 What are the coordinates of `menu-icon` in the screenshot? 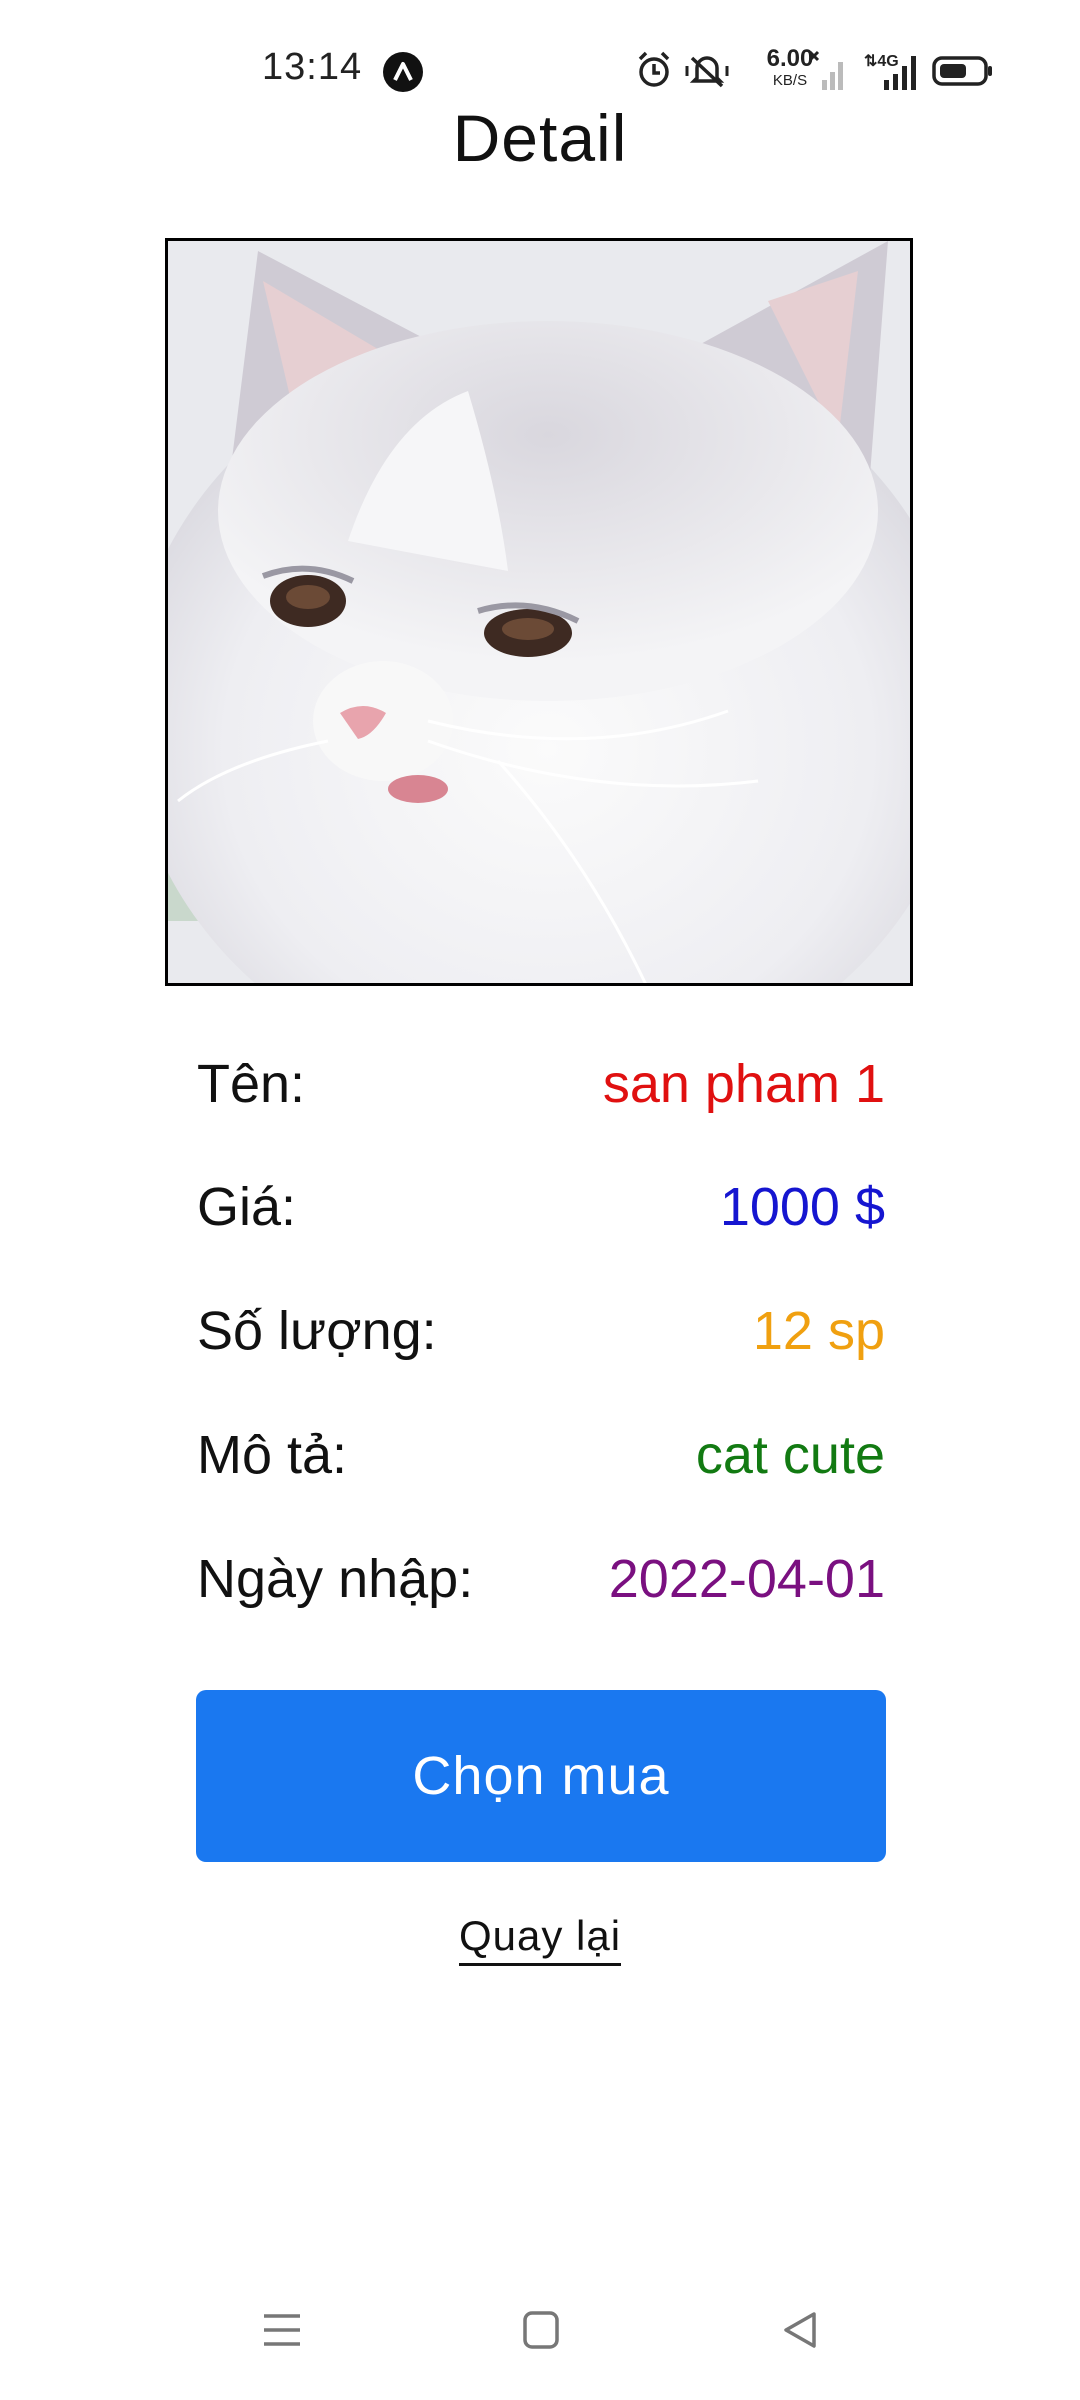 It's located at (282, 2330).